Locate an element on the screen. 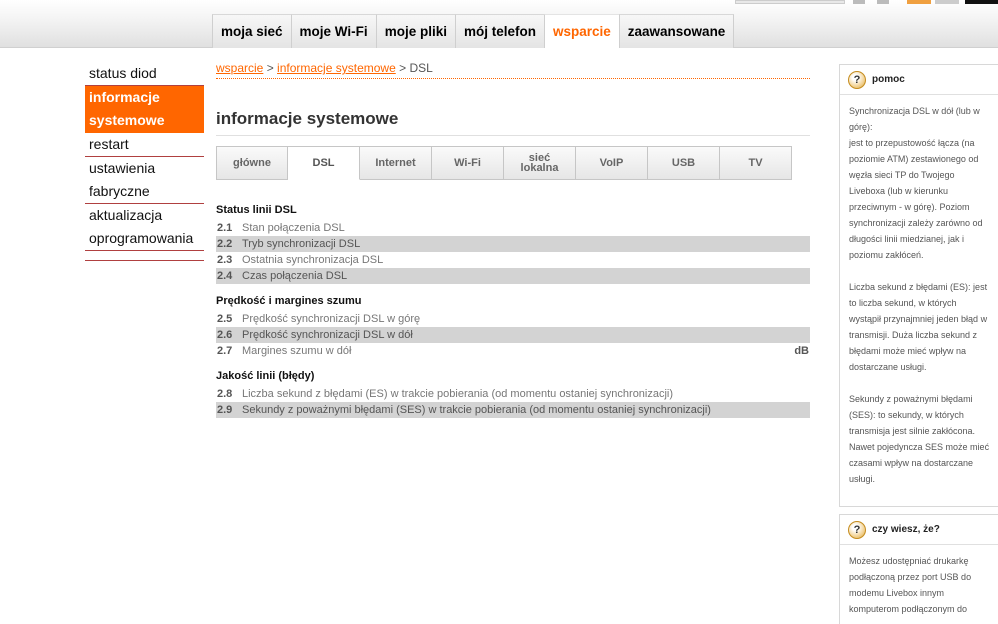 Image resolution: width=998 pixels, height=624 pixels. sidebar-item-0: status diod is located at coordinates (144, 74).